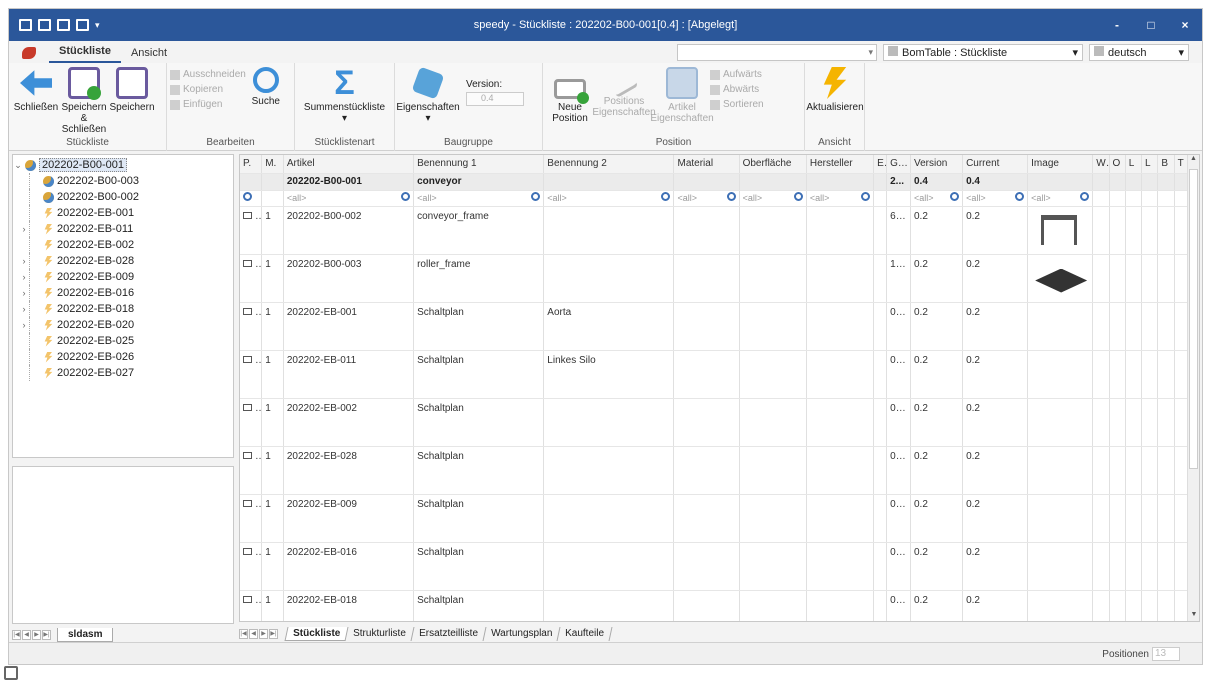 The width and height of the screenshot is (1210, 684). I want to click on bottom-tab: Ersatzteilliste, so click(449, 634).